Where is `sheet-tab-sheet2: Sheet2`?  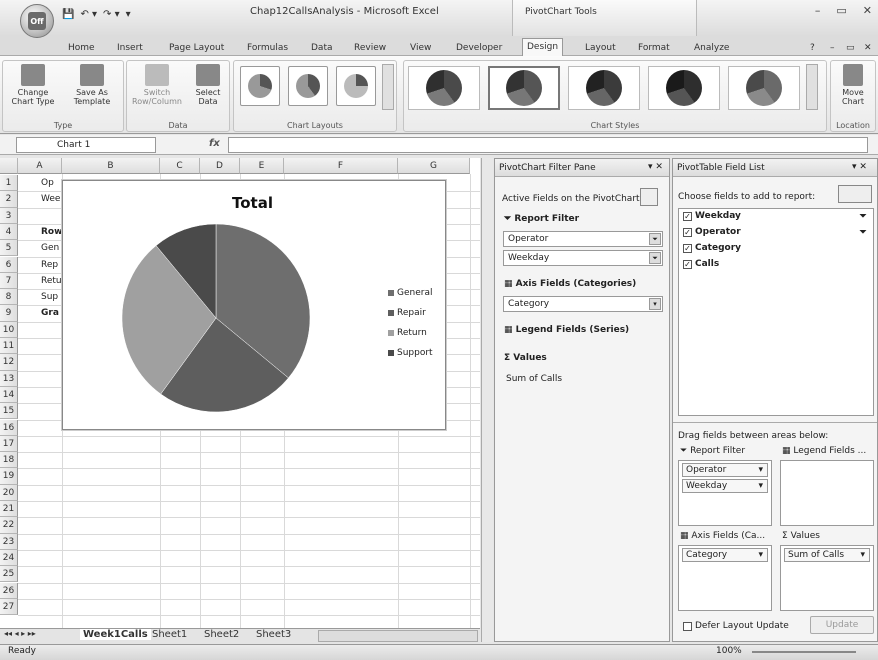
sheet-tab-sheet2: Sheet2 is located at coordinates (221, 634).